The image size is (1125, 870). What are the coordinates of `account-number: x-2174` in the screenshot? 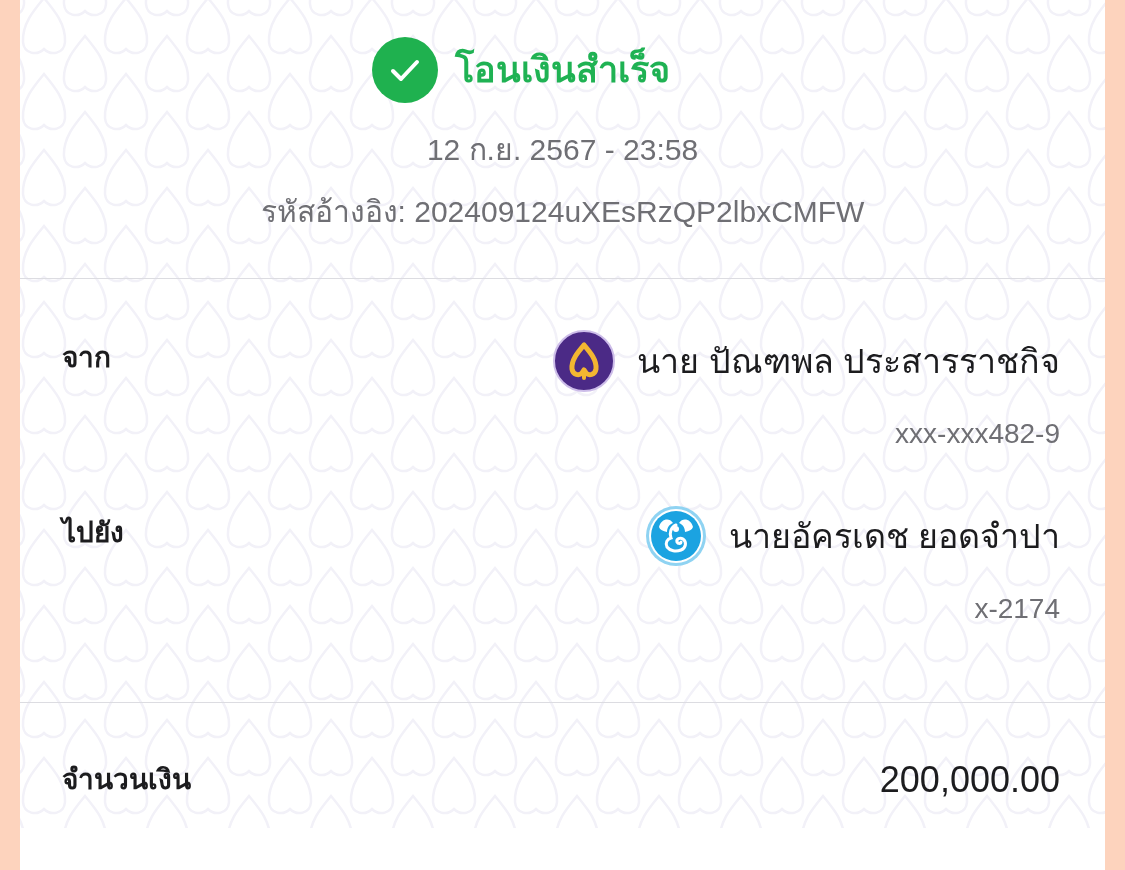 It's located at (1017, 609).